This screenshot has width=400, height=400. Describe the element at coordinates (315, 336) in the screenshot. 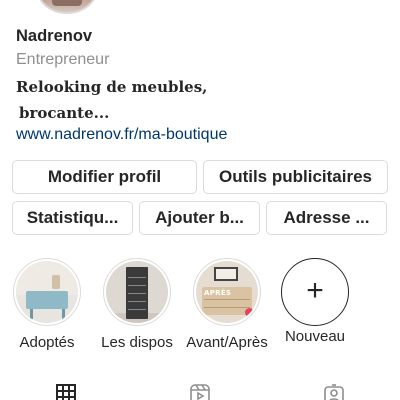

I see `highlight-label: Nouveau` at that location.